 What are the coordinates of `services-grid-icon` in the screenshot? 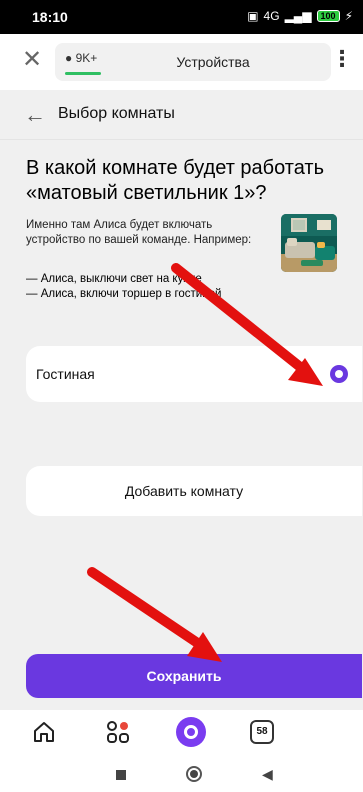 It's located at (118, 734).